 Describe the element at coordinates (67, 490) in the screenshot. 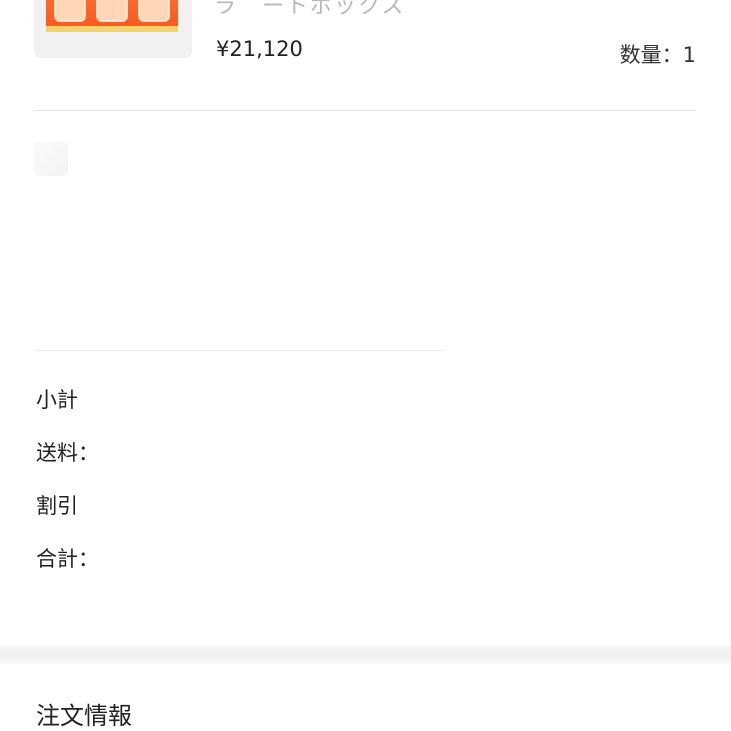

I see `order-summary: 小計 送料： 割引 合計：` at that location.